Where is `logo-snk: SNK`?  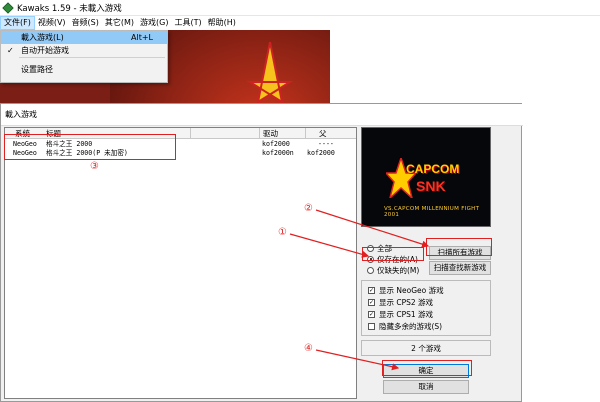 logo-snk: SNK is located at coordinates (431, 186).